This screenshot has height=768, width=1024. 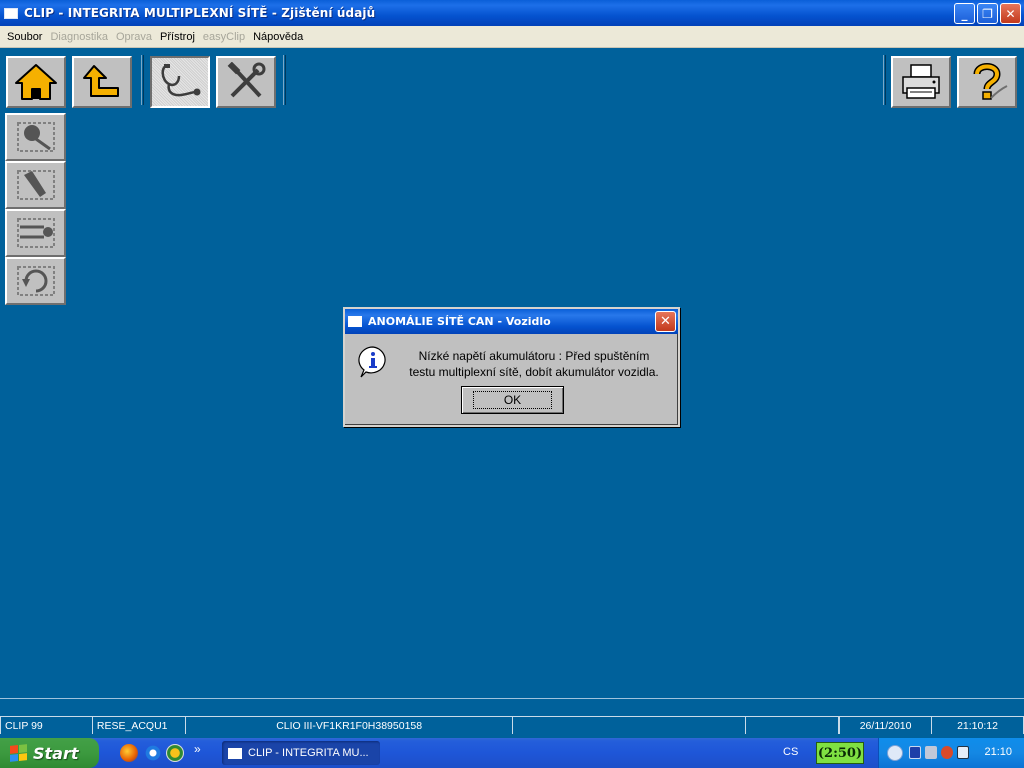 I want to click on media-player-icon, so click(x=175, y=753).